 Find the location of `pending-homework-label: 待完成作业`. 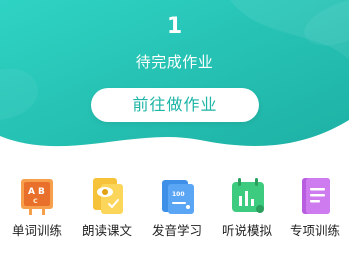

pending-homework-label: 待完成作业 is located at coordinates (174, 62).